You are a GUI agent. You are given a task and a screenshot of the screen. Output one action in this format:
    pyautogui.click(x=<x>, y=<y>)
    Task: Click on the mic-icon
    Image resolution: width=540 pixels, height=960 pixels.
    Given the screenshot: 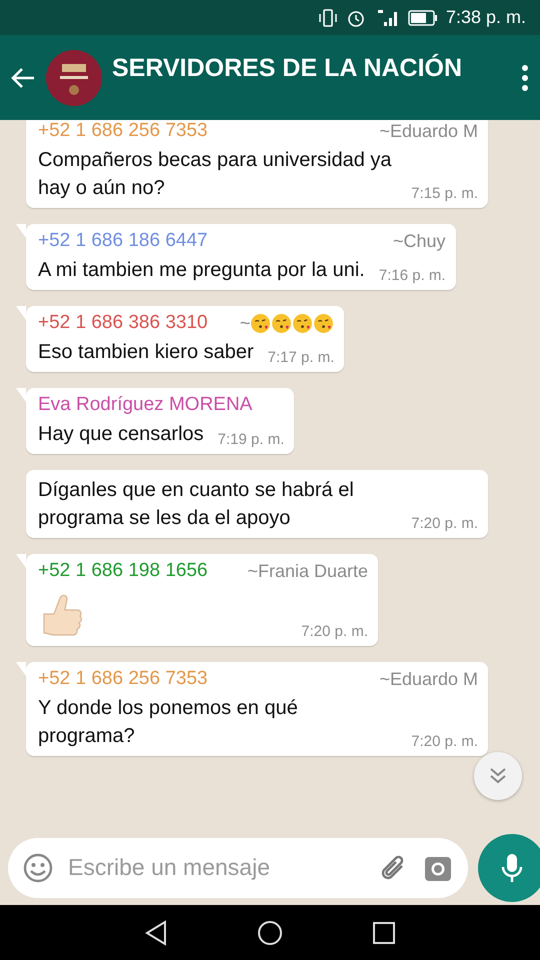 What is the action you would take?
    pyautogui.click(x=512, y=867)
    